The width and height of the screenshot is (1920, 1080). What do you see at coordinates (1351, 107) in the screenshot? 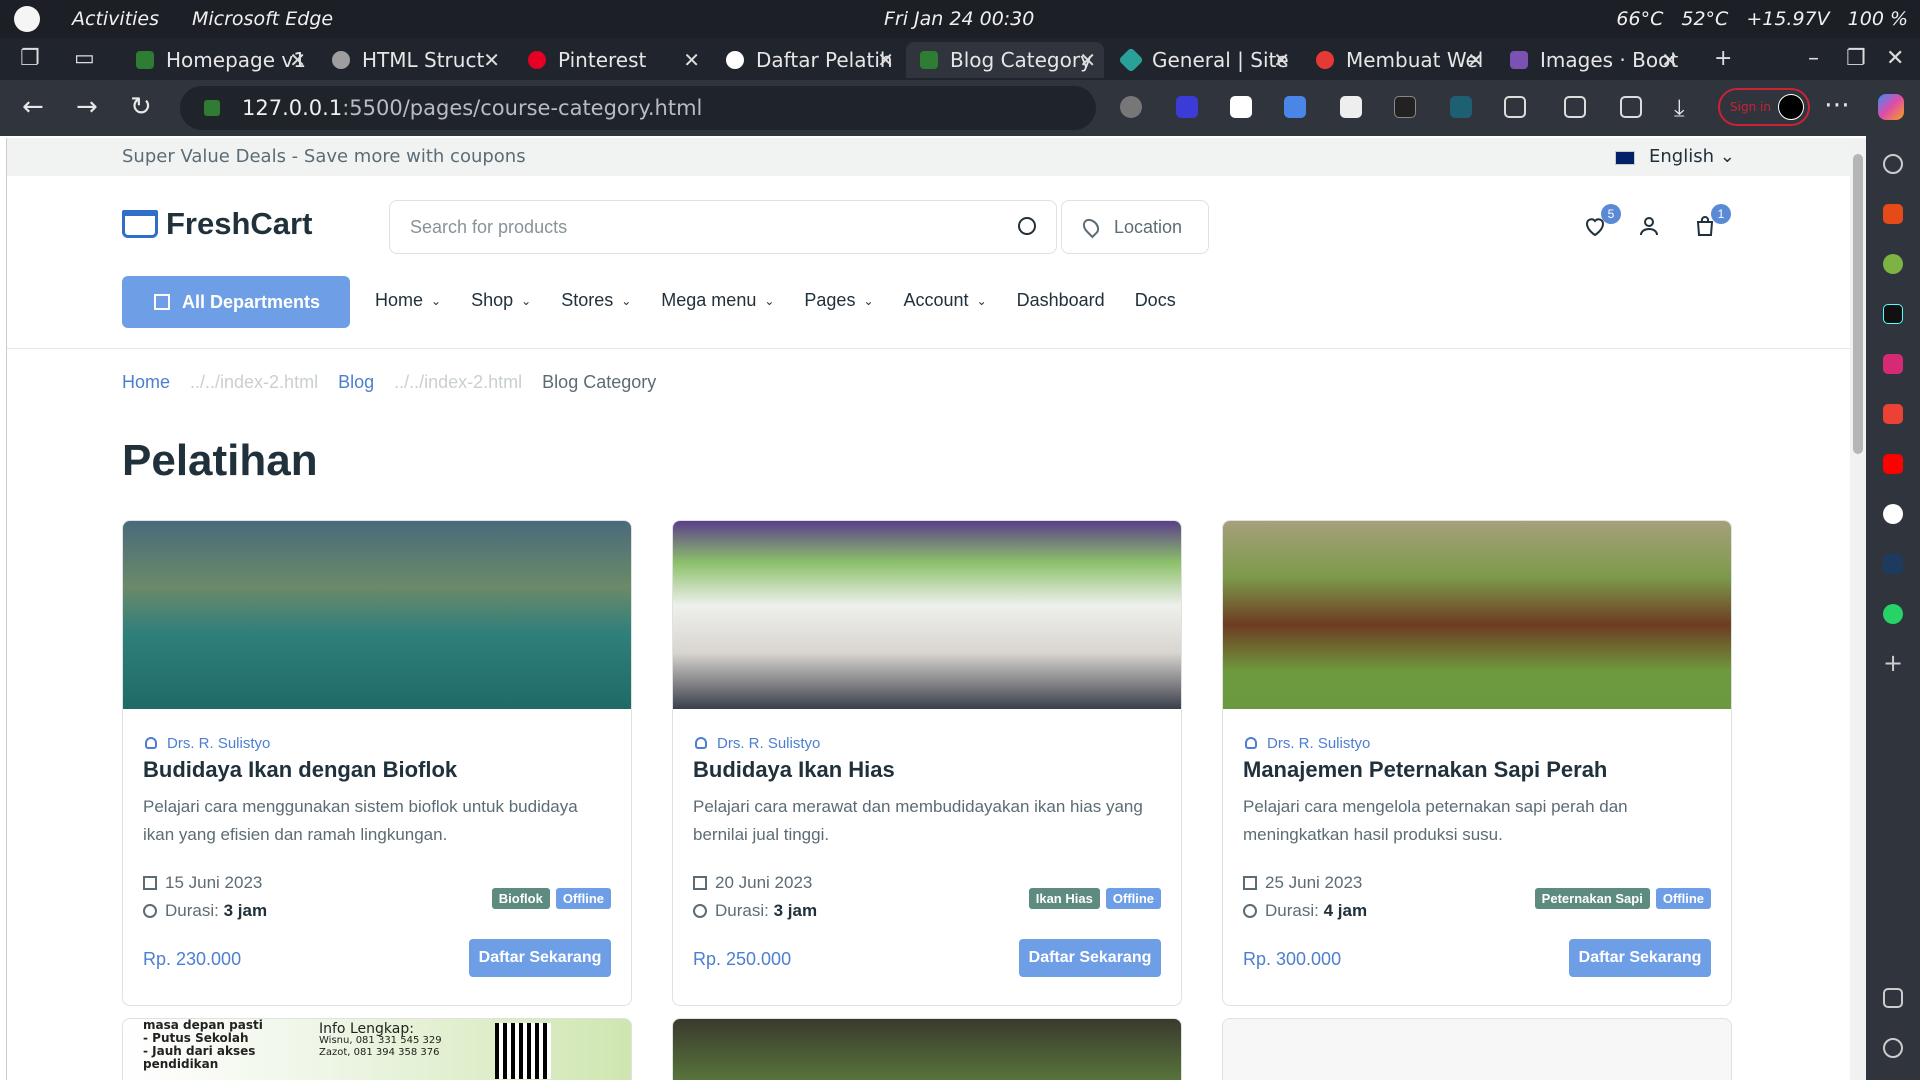
I see `notion-icon` at bounding box center [1351, 107].